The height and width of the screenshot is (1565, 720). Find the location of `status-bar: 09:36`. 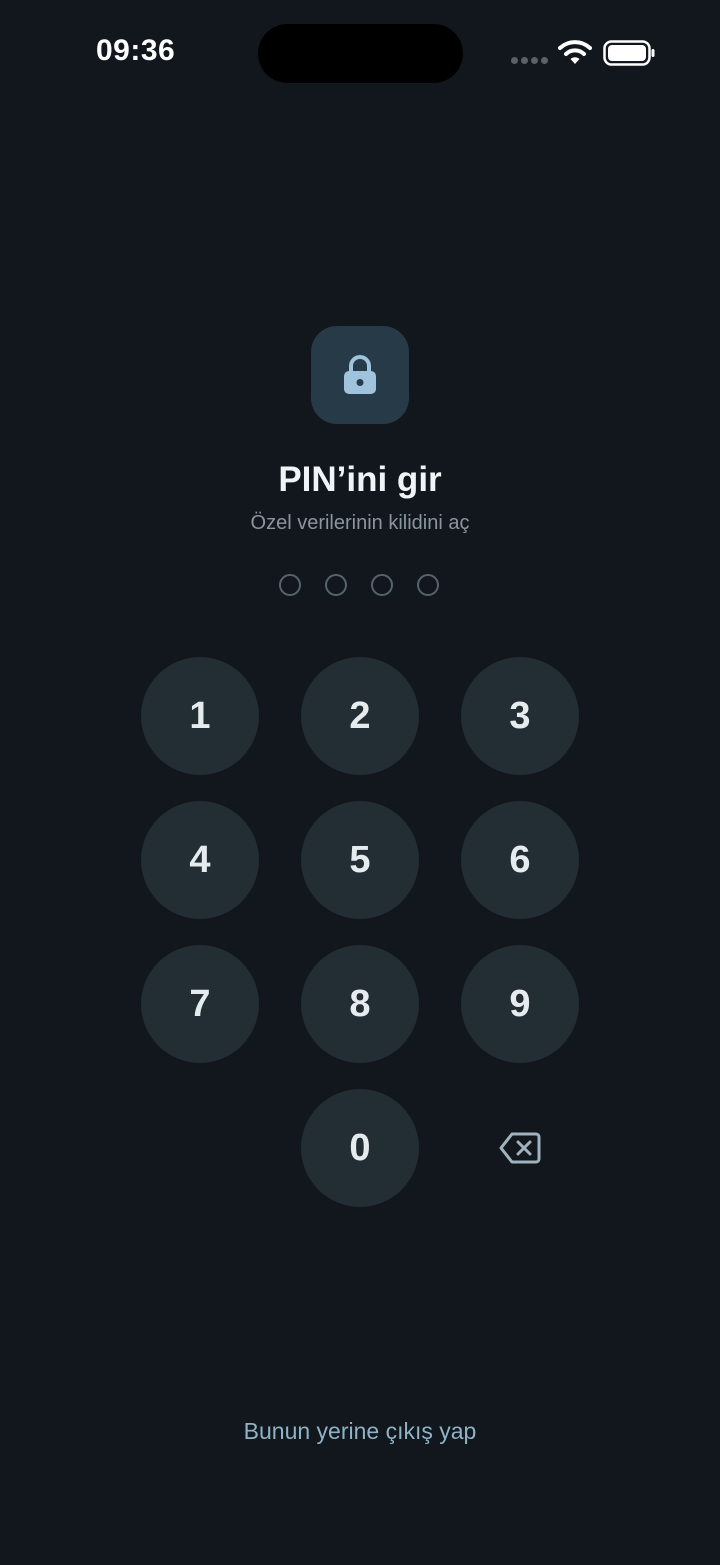

status-bar: 09:36 is located at coordinates (360, 55).